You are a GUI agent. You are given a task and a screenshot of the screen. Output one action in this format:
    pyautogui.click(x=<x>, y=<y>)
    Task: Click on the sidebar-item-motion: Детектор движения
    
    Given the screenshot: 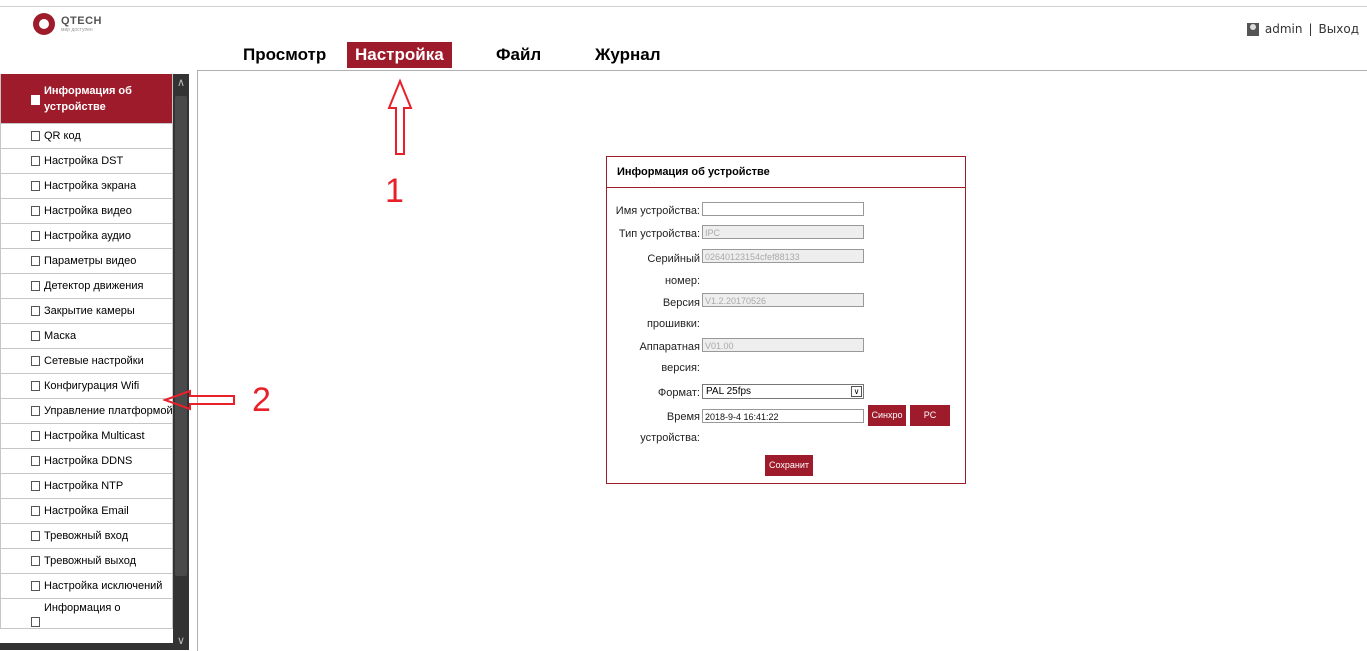 What is the action you would take?
    pyautogui.click(x=86, y=286)
    